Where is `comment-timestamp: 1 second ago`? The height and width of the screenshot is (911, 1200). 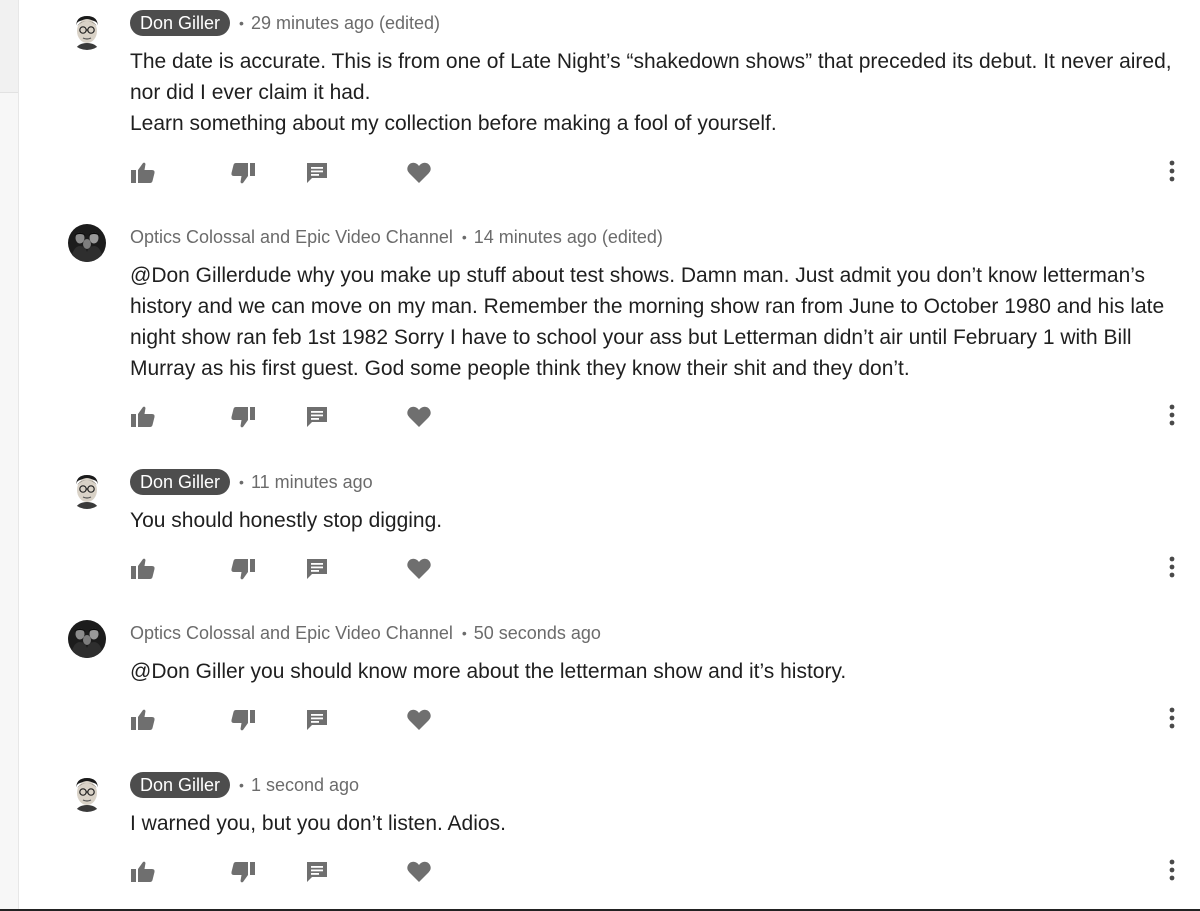
comment-timestamp: 1 second ago is located at coordinates (305, 785).